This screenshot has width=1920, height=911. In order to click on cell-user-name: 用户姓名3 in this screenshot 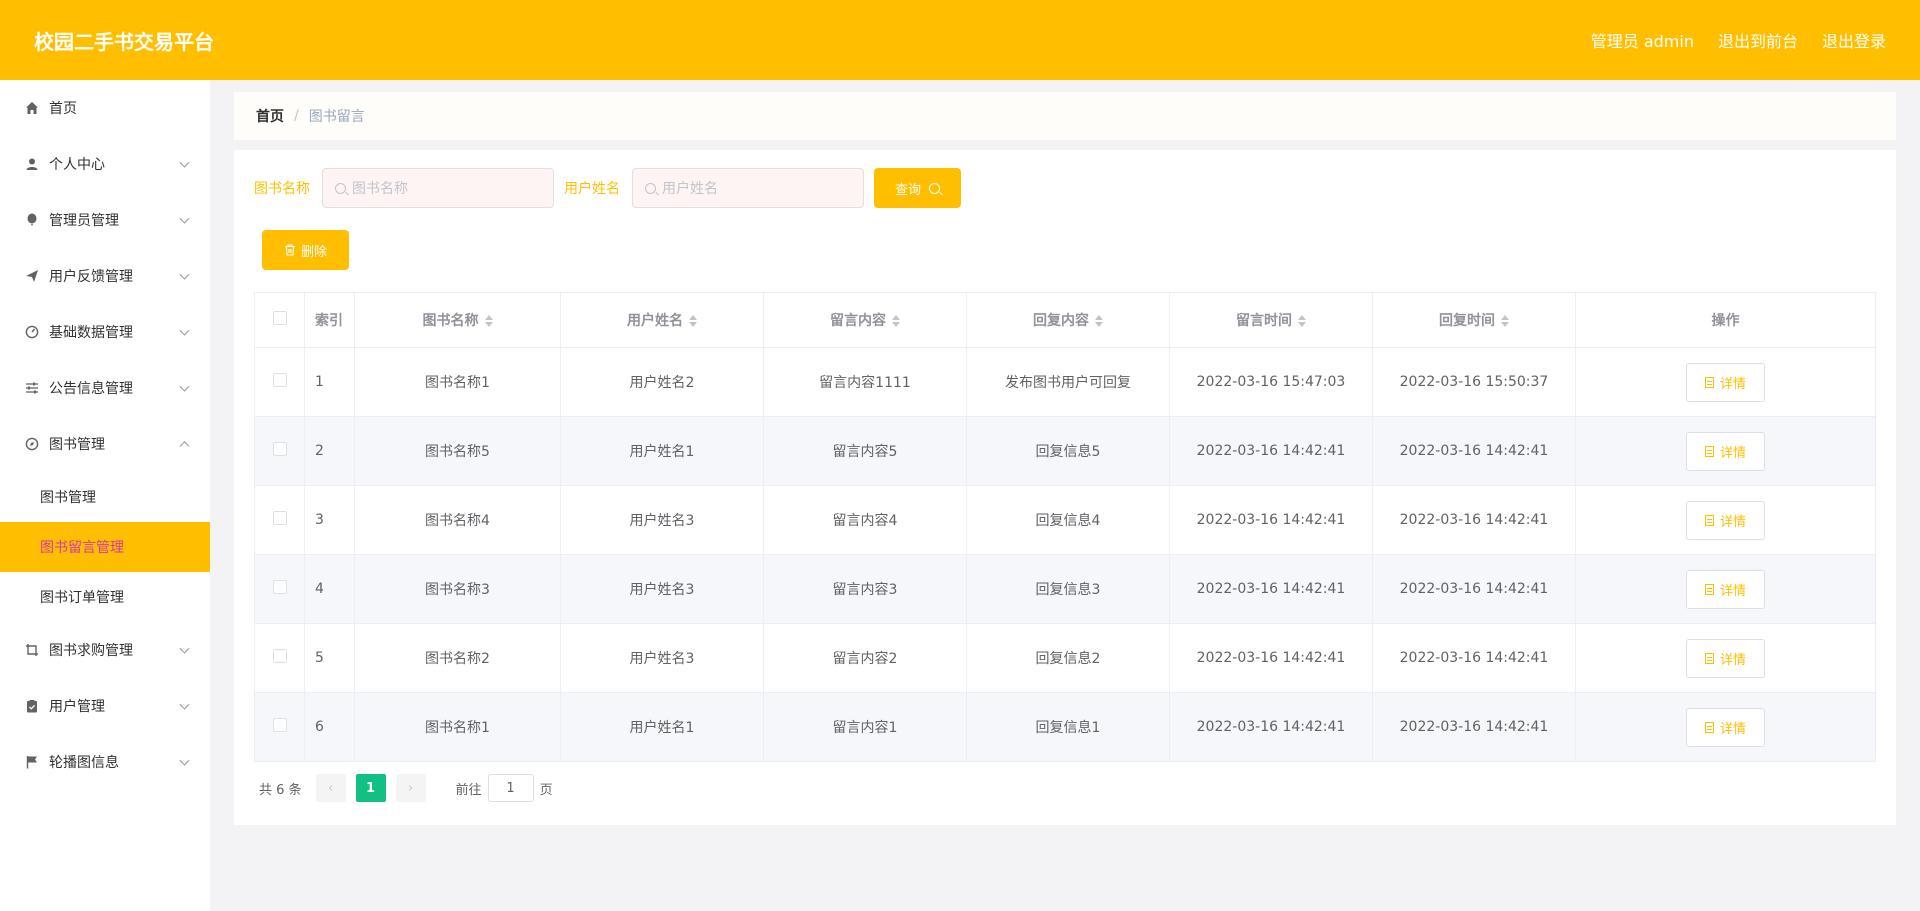, I will do `click(662, 520)`.